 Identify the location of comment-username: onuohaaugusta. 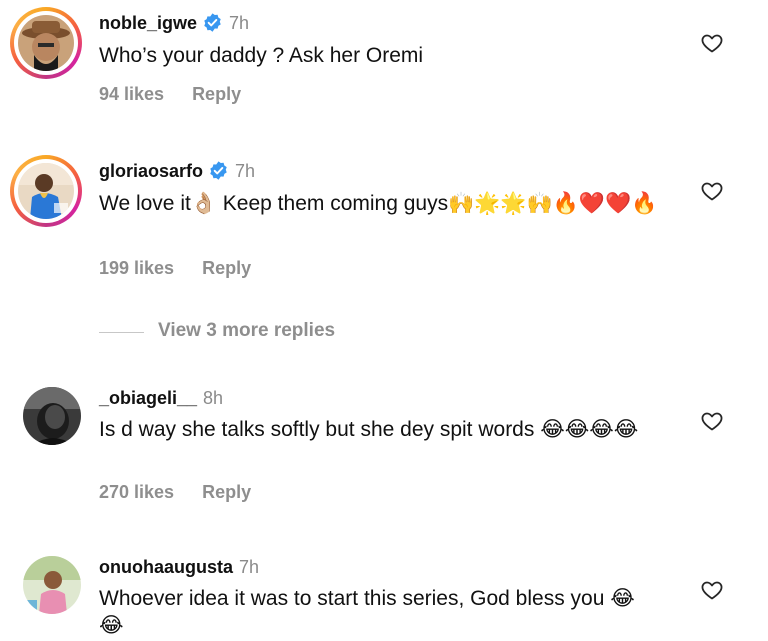
(166, 567).